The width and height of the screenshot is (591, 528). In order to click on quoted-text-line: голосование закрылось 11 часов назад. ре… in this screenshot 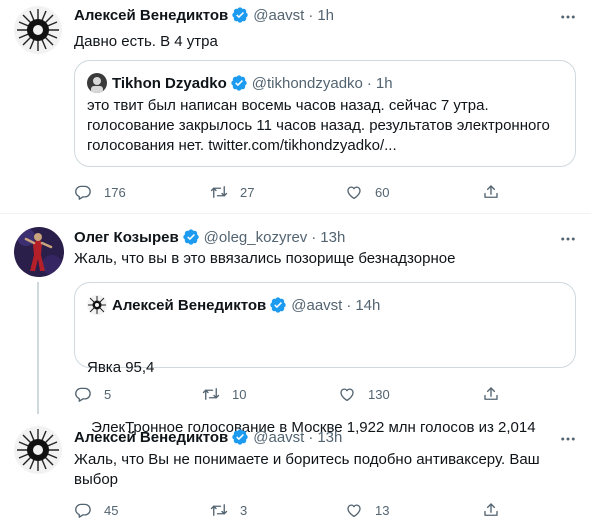, I will do `click(318, 125)`.